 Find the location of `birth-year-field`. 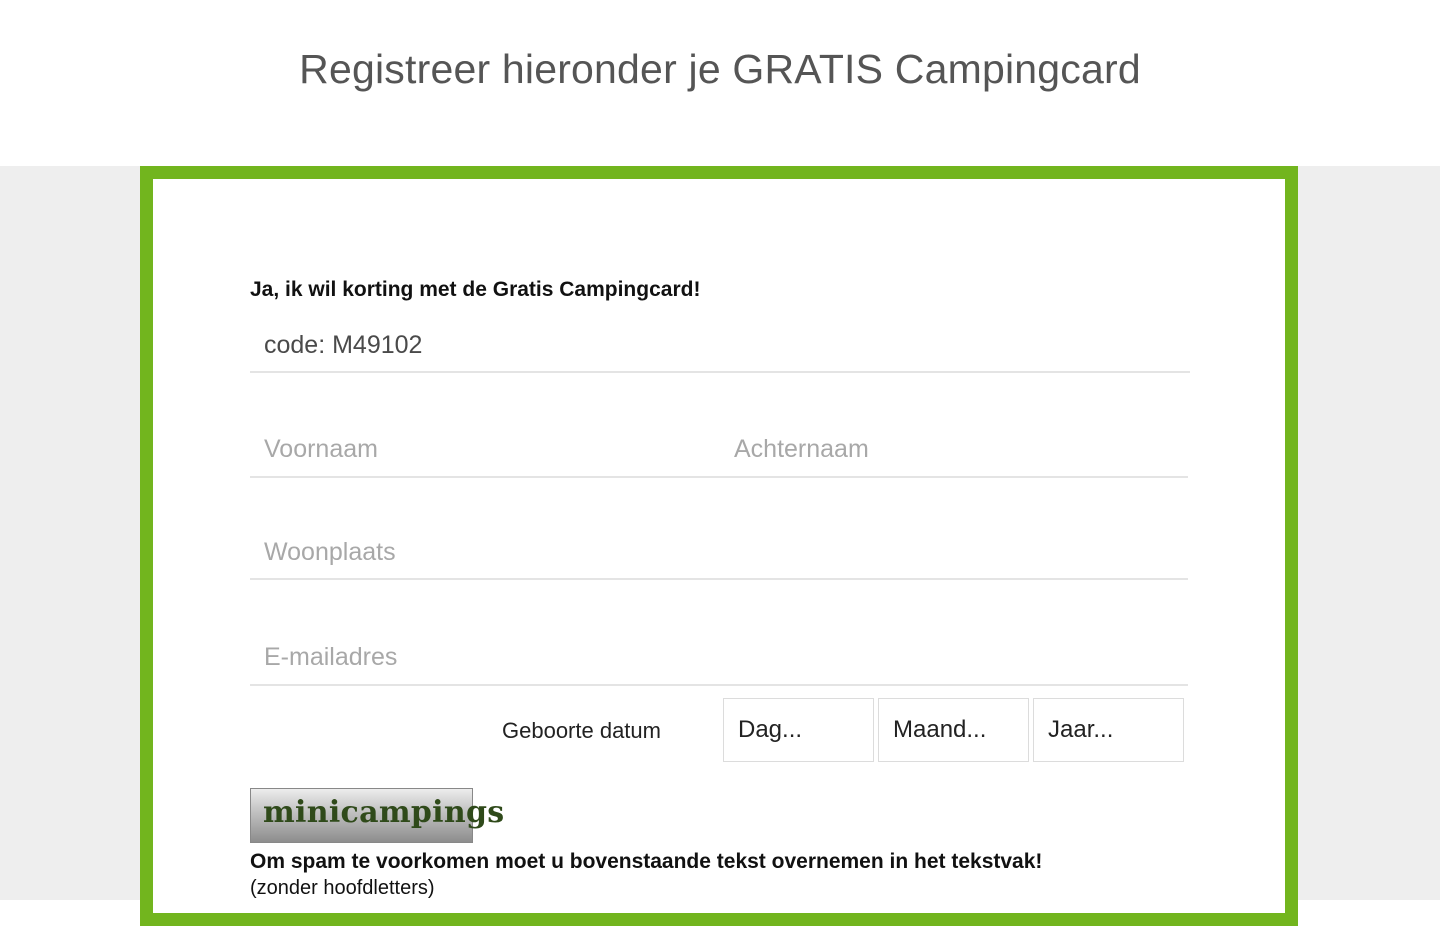

birth-year-field is located at coordinates (1108, 730).